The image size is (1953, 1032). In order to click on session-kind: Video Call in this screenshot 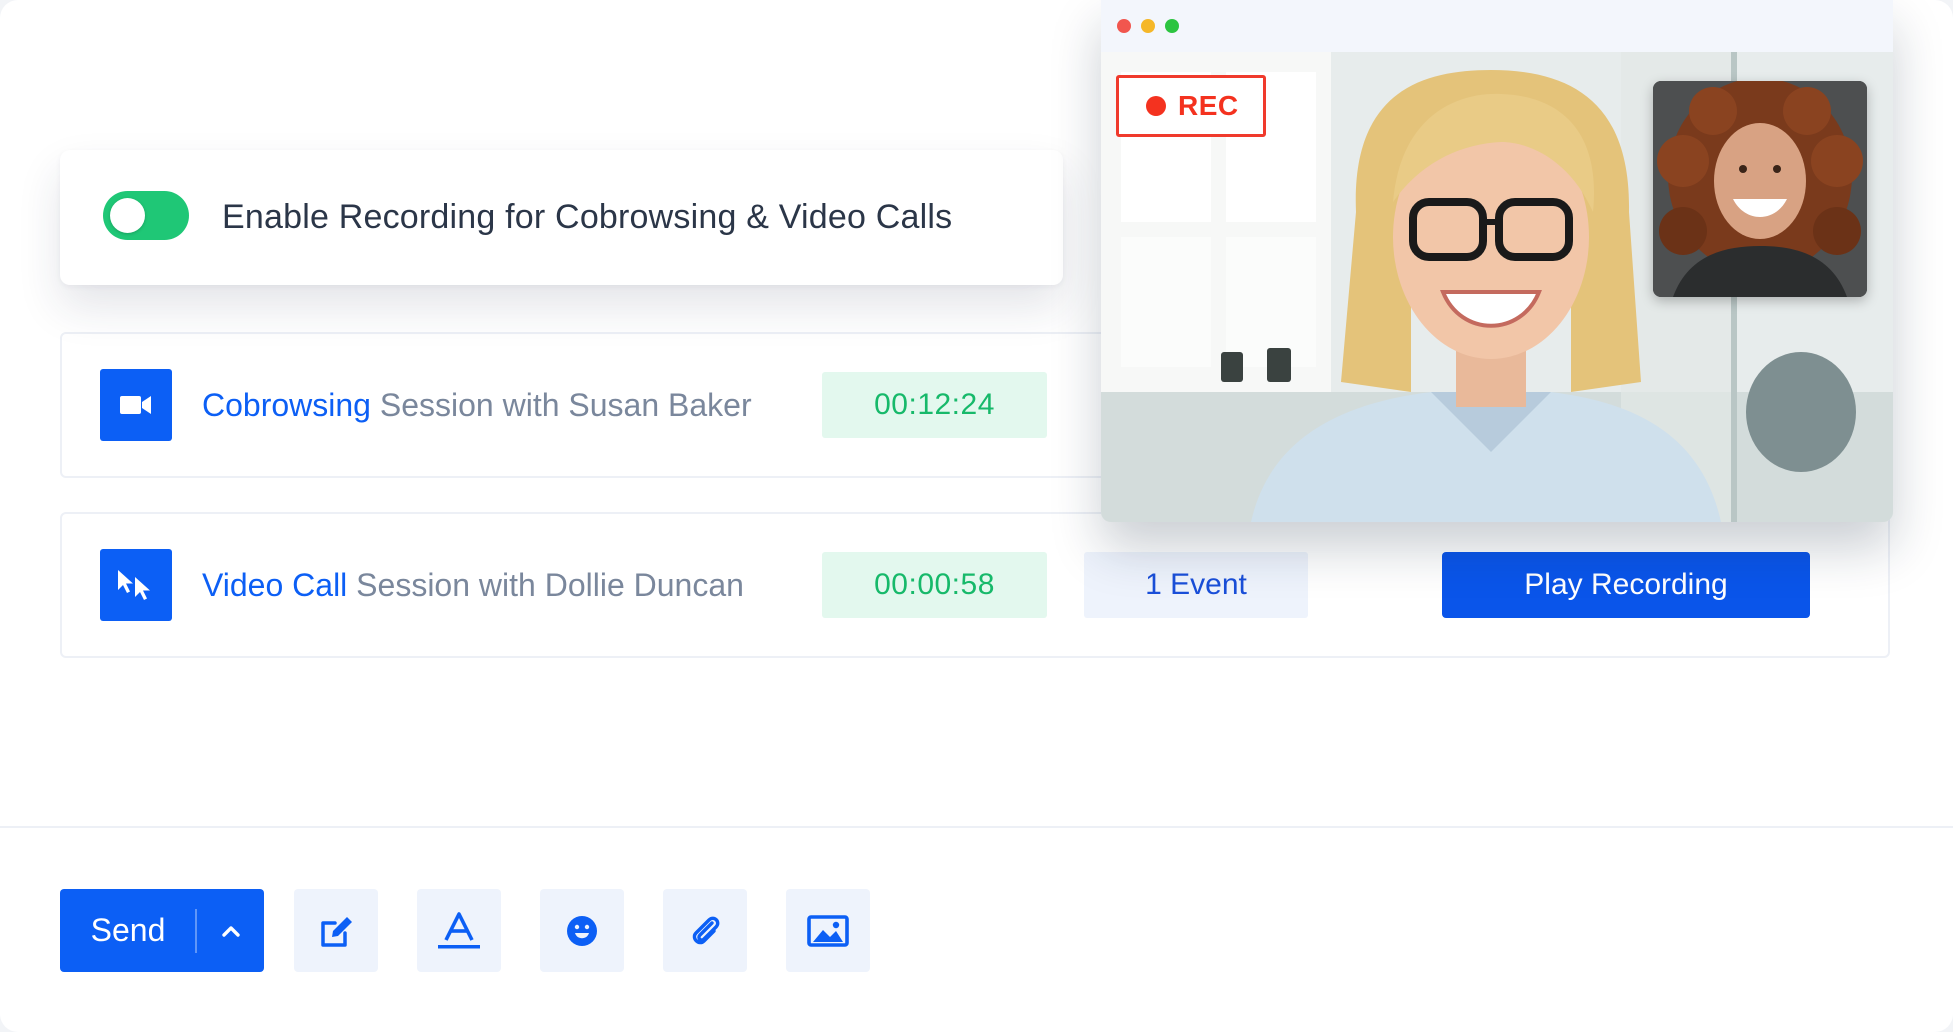, I will do `click(275, 585)`.